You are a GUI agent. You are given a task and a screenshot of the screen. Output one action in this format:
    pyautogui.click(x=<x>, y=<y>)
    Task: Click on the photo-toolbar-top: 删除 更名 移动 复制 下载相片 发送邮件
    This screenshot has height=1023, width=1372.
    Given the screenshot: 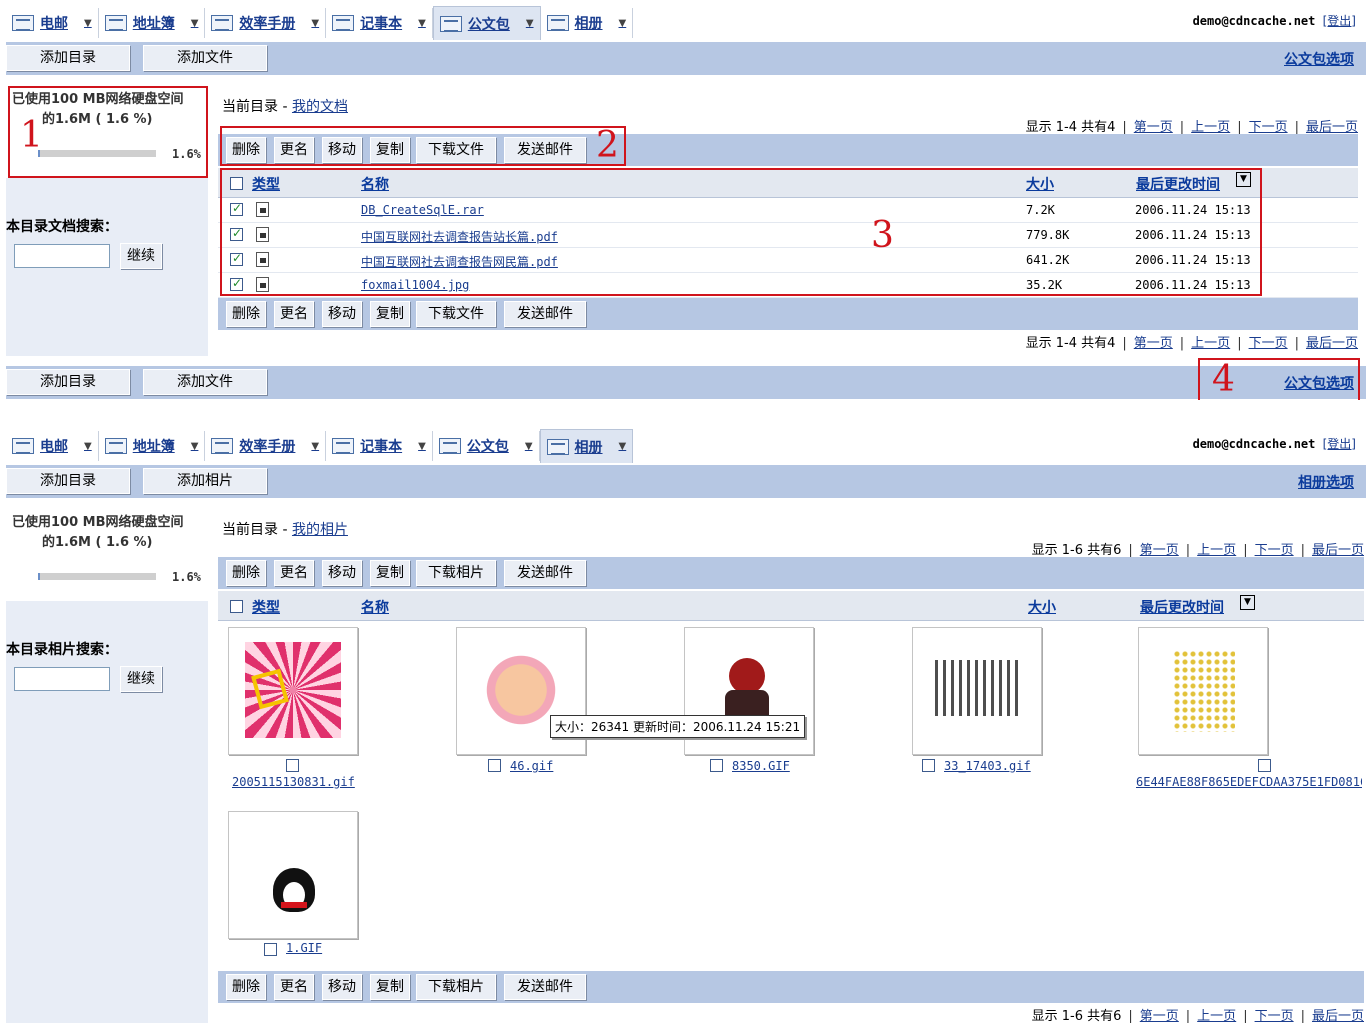 What is the action you would take?
    pyautogui.click(x=791, y=573)
    